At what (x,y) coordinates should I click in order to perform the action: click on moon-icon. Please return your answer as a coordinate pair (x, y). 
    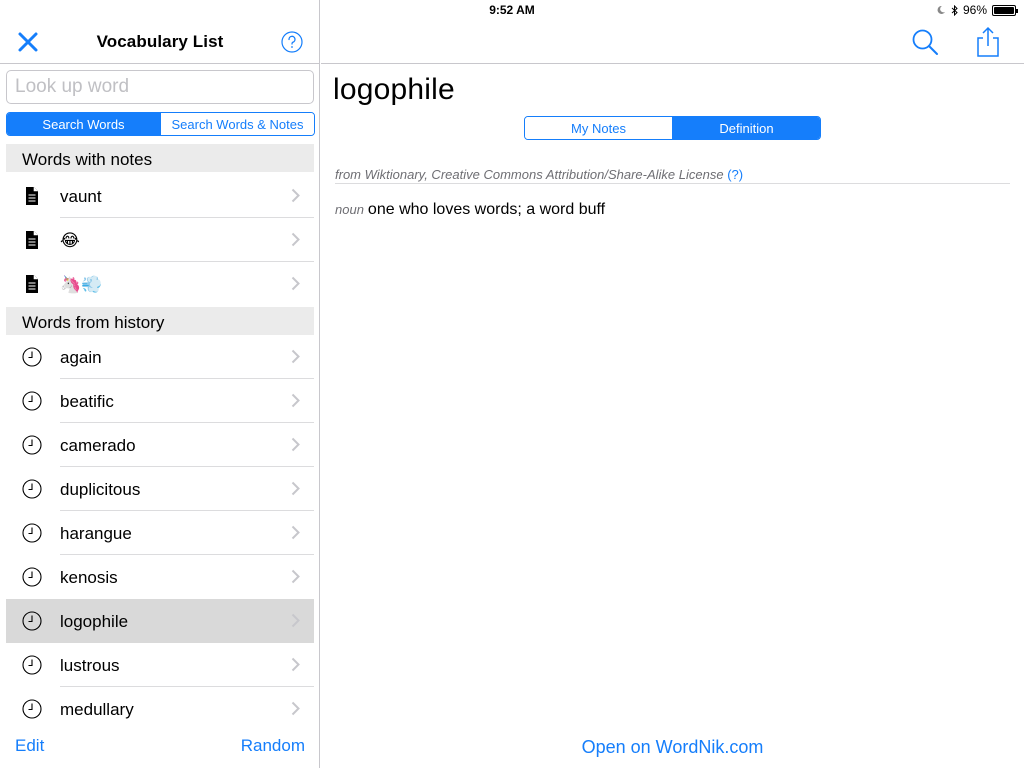
    Looking at the image, I should click on (941, 9).